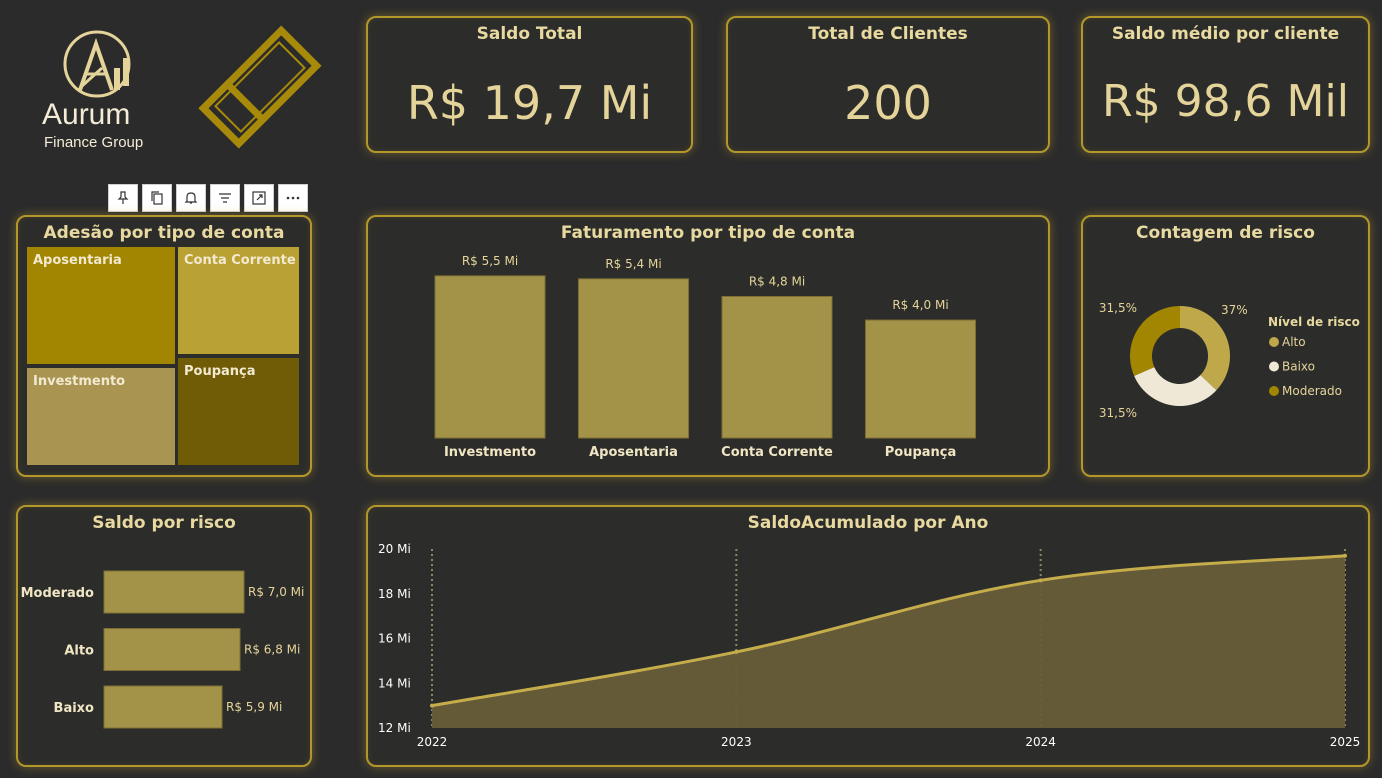  I want to click on treemap-label: Conta Corrente, so click(240, 260).